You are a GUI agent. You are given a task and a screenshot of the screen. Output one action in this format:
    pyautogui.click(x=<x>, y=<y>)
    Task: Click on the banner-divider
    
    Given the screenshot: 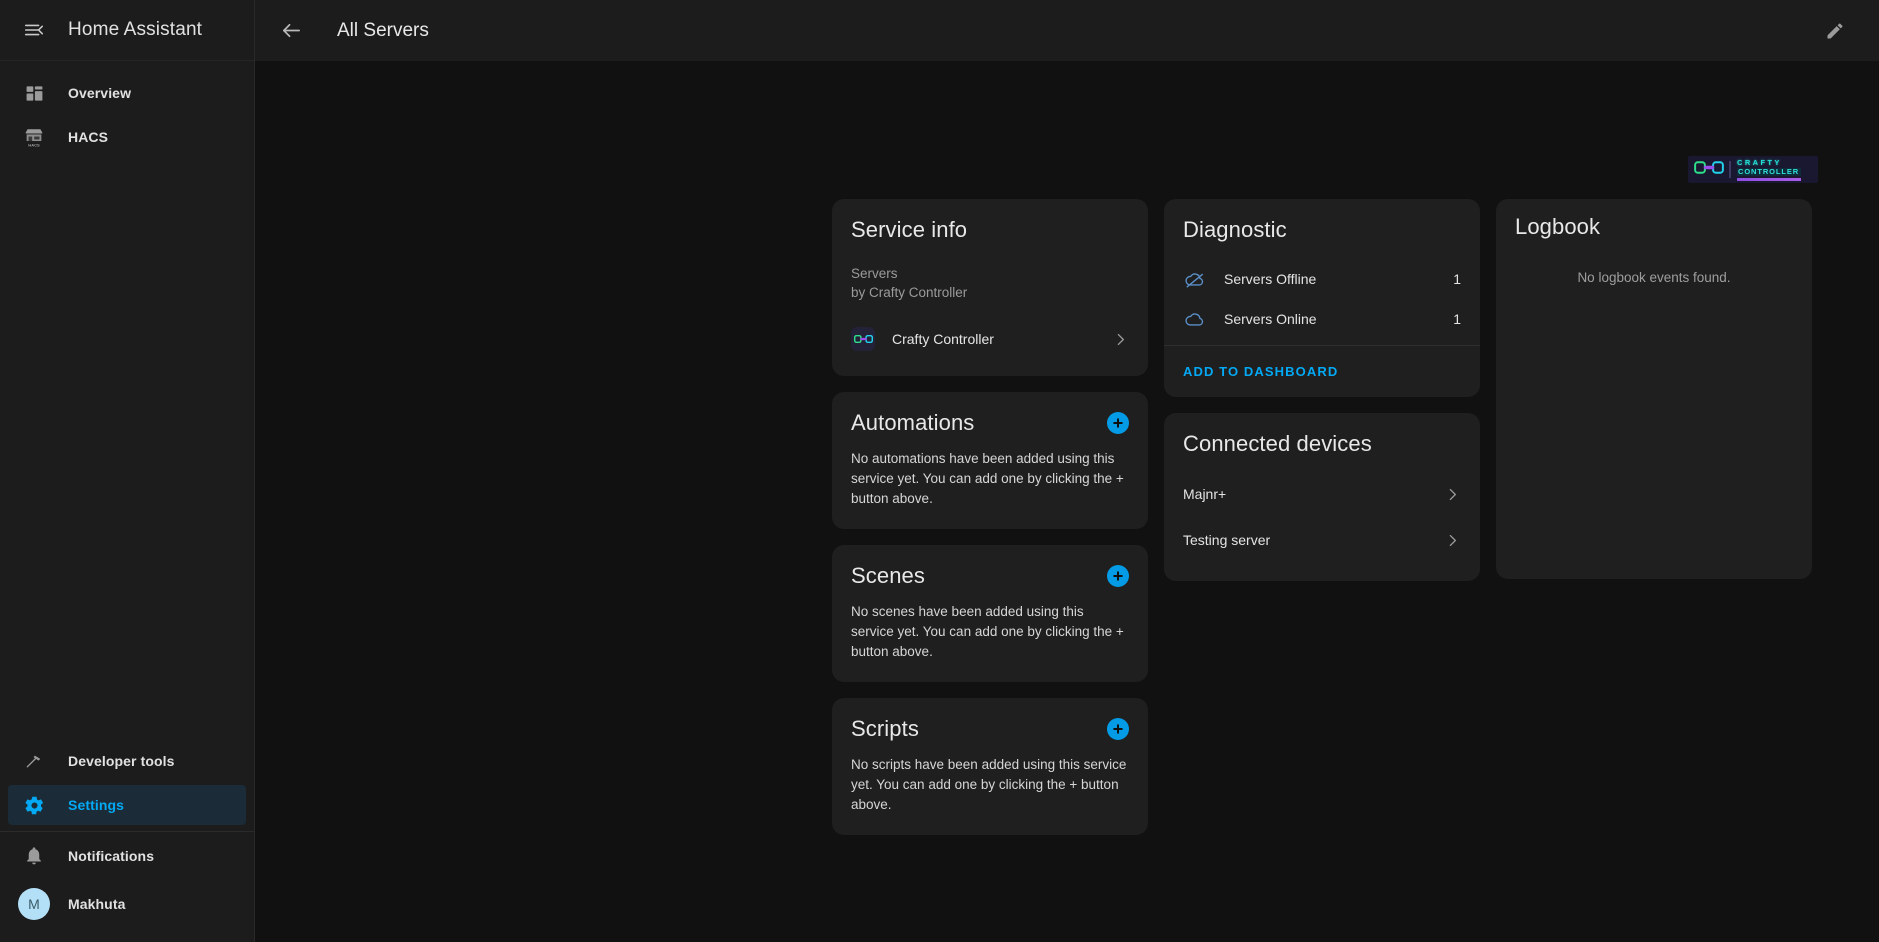 What is the action you would take?
    pyautogui.click(x=1730, y=169)
    